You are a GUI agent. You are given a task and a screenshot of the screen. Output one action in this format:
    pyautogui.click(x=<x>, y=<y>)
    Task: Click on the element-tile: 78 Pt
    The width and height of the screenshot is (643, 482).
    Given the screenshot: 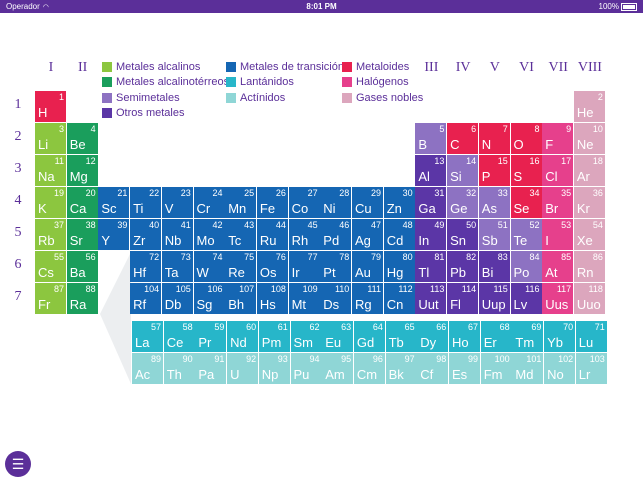 What is the action you would take?
    pyautogui.click(x=336, y=266)
    